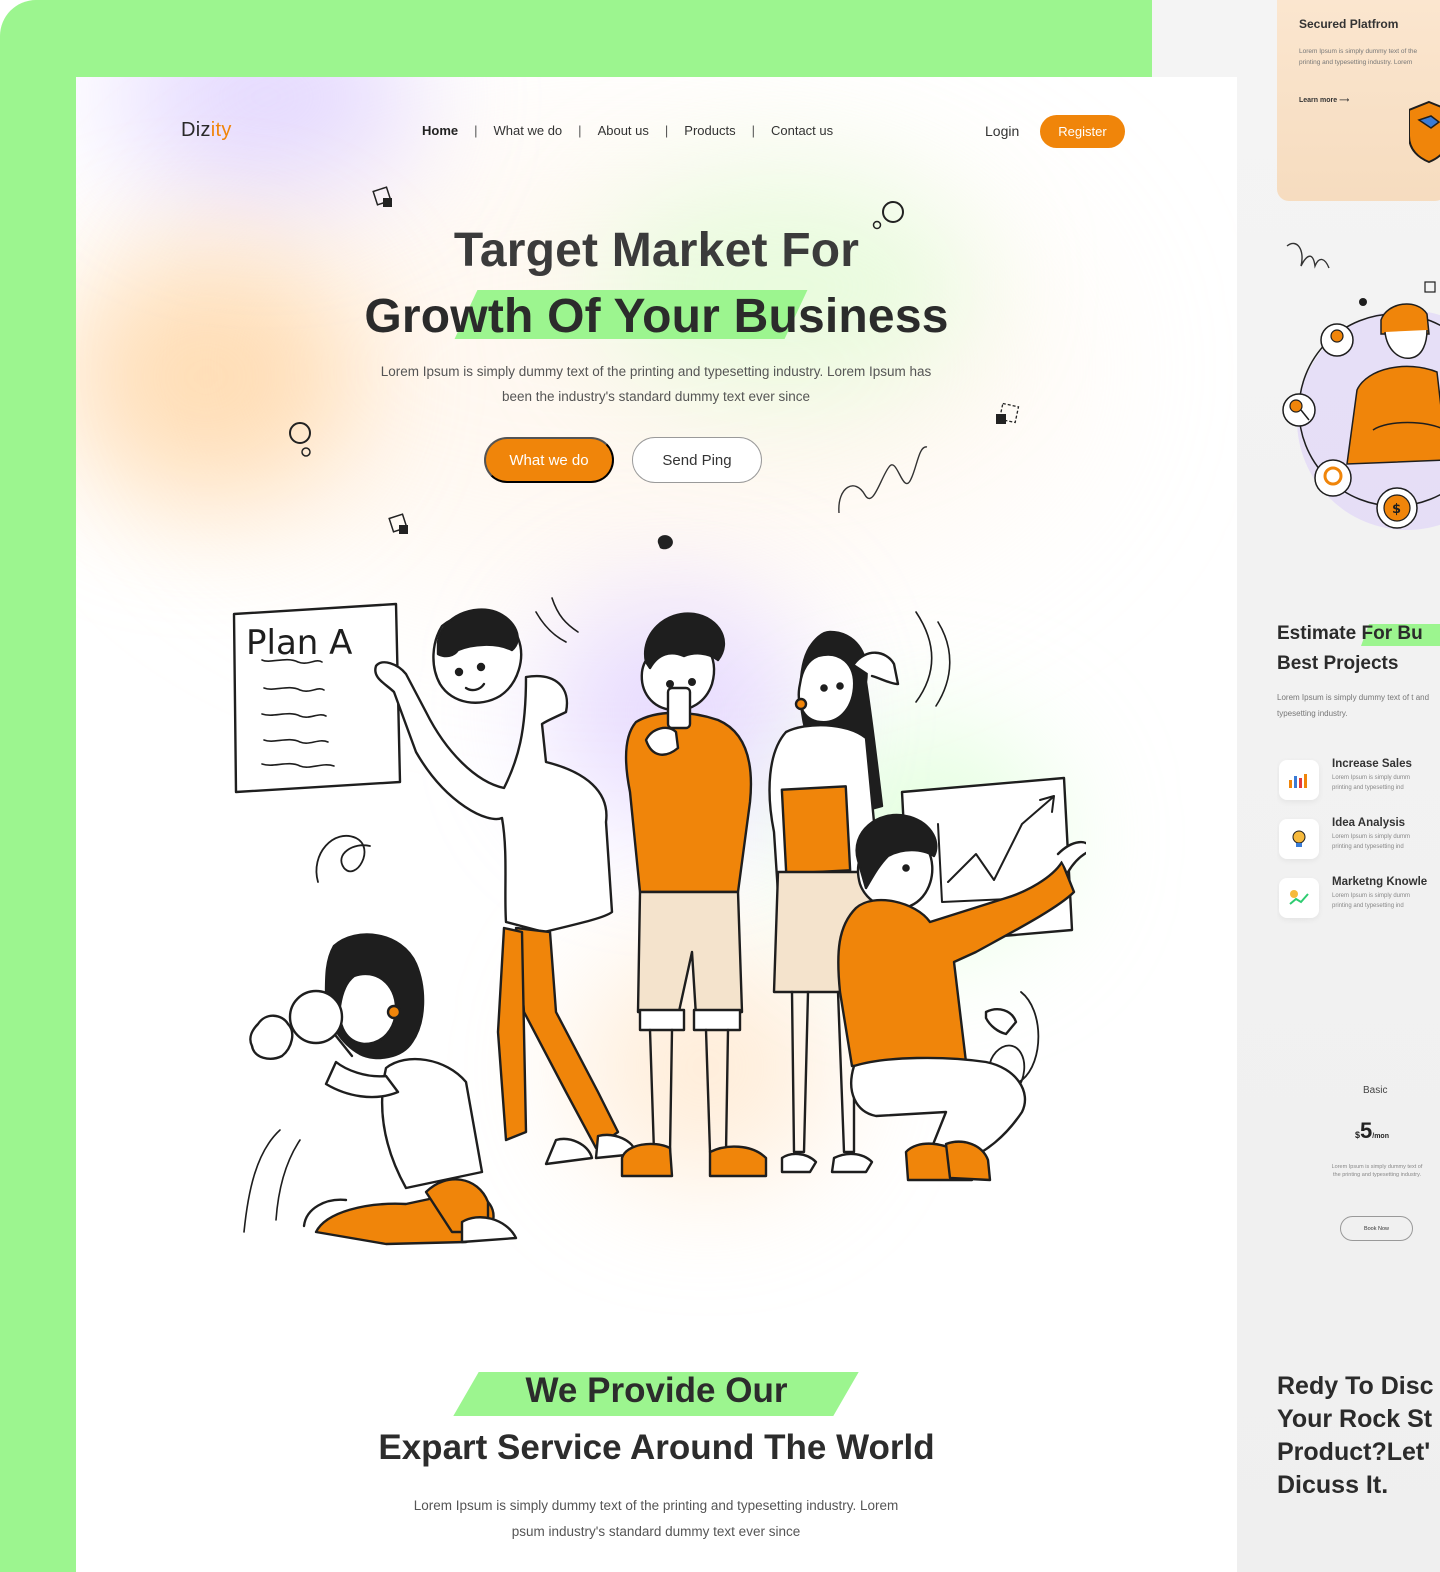 The width and height of the screenshot is (1440, 1572). Describe the element at coordinates (656, 316) in the screenshot. I see `hero-title-line2: Growth Of Your Business` at that location.